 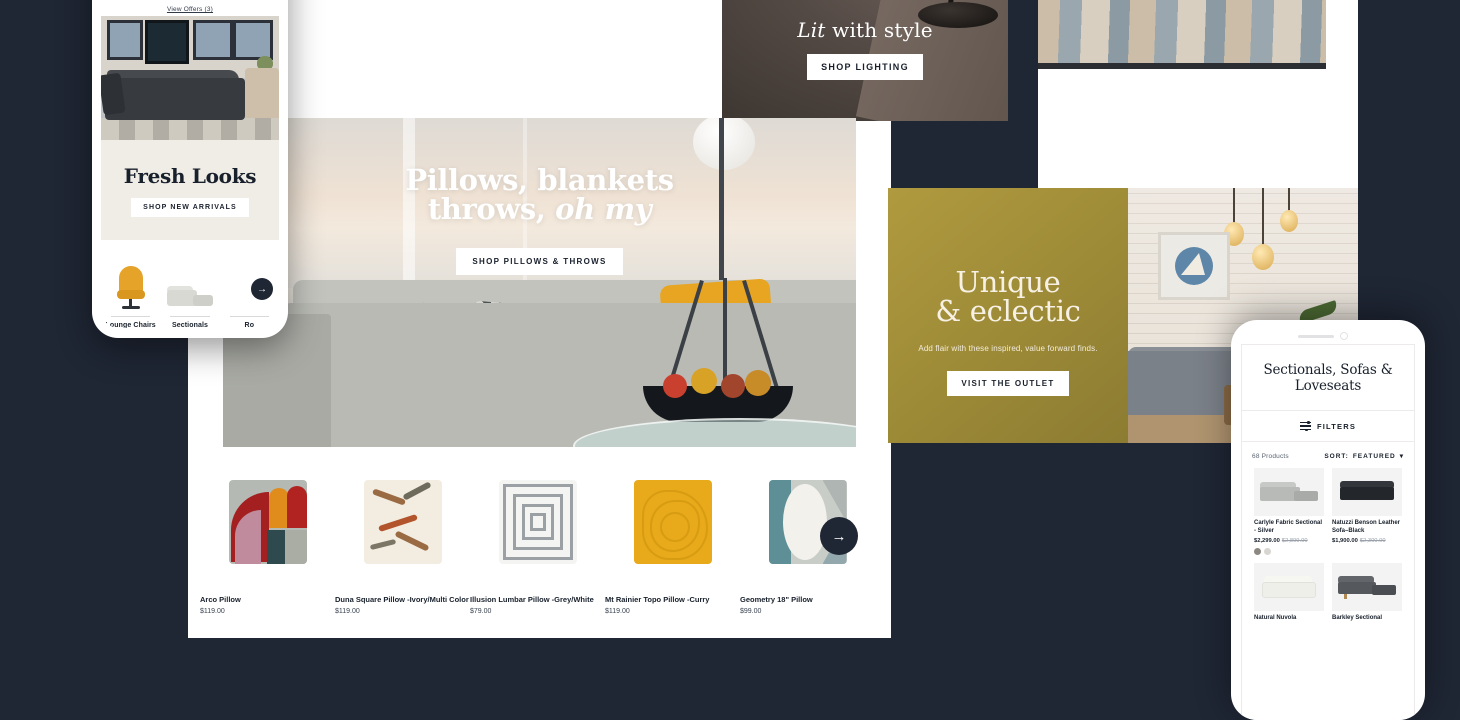 I want to click on product-card: Barkley Sectional, so click(x=1367, y=596).